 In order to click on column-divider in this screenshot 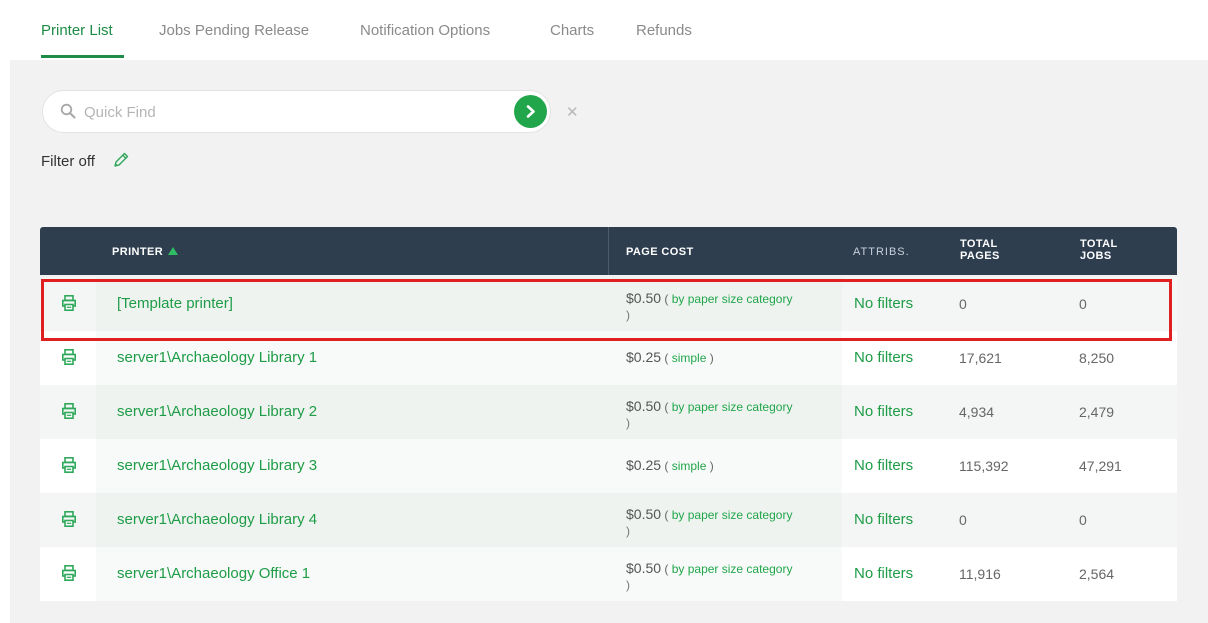, I will do `click(608, 251)`.